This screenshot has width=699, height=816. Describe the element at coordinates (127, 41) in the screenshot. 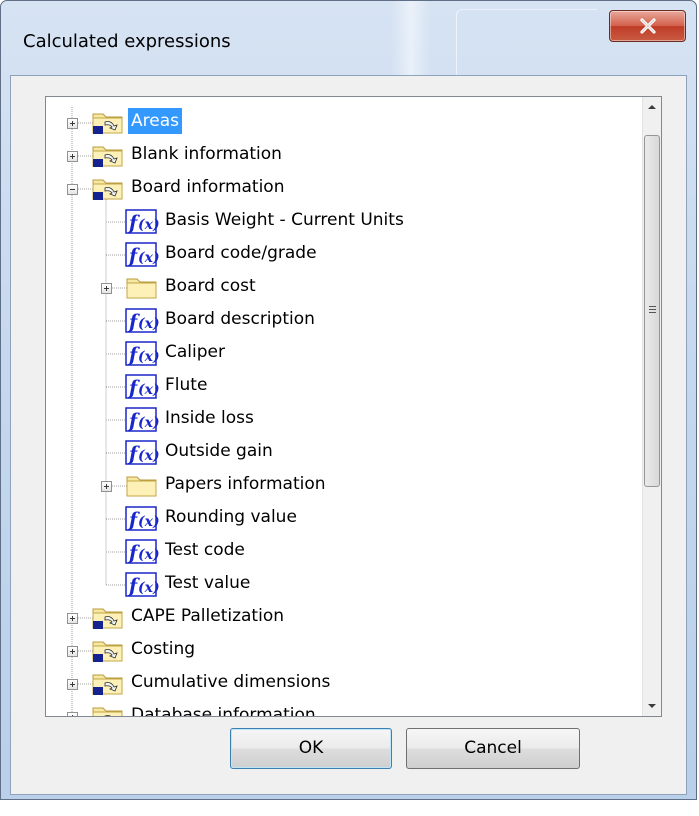

I see `window-title: Calculated expressions` at that location.